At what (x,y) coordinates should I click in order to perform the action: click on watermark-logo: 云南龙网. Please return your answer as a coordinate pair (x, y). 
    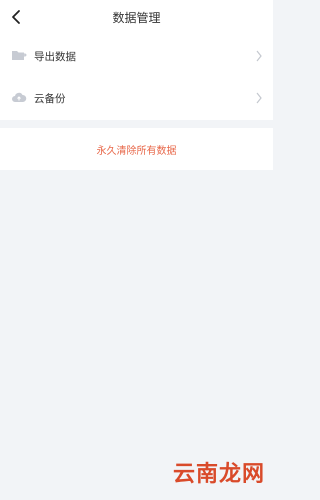
    Looking at the image, I should click on (218, 474).